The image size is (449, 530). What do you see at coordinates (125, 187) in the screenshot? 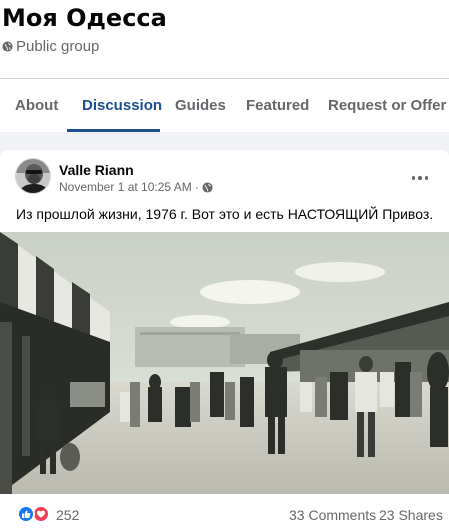
I see `post-timestamp: November 1 at 10:25 AM` at bounding box center [125, 187].